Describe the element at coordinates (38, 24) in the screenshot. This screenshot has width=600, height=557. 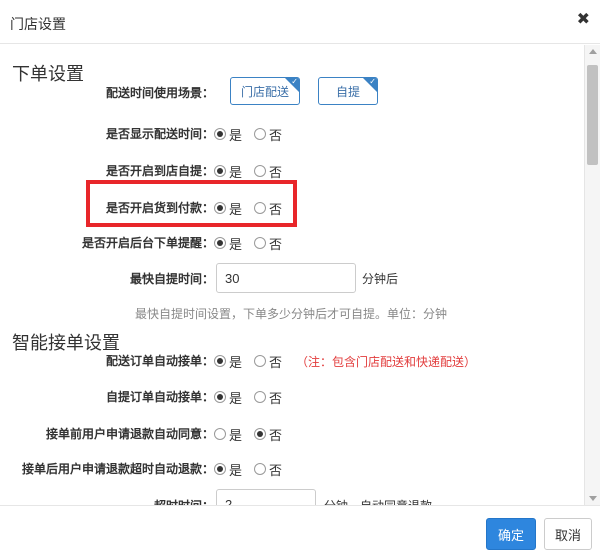
I see `dialog-title: 门店设置` at that location.